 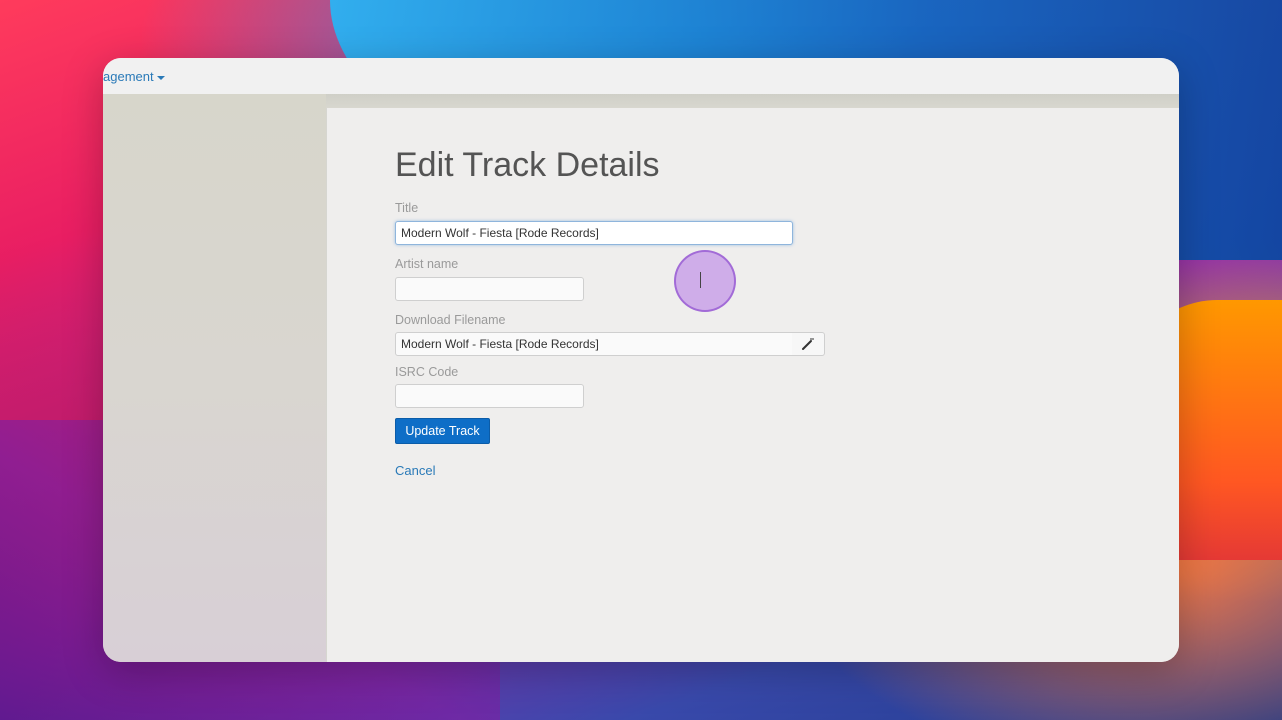 I want to click on isrc-code-label: ISRC Code, so click(x=427, y=372).